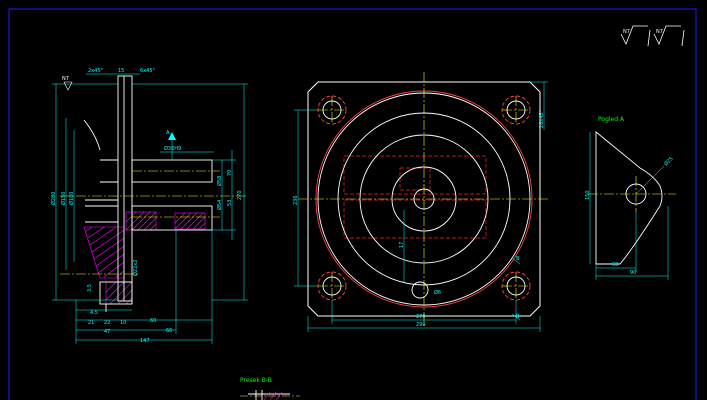  What do you see at coordinates (402, 245) in the screenshot?
I see `dim-front-5: 17` at bounding box center [402, 245].